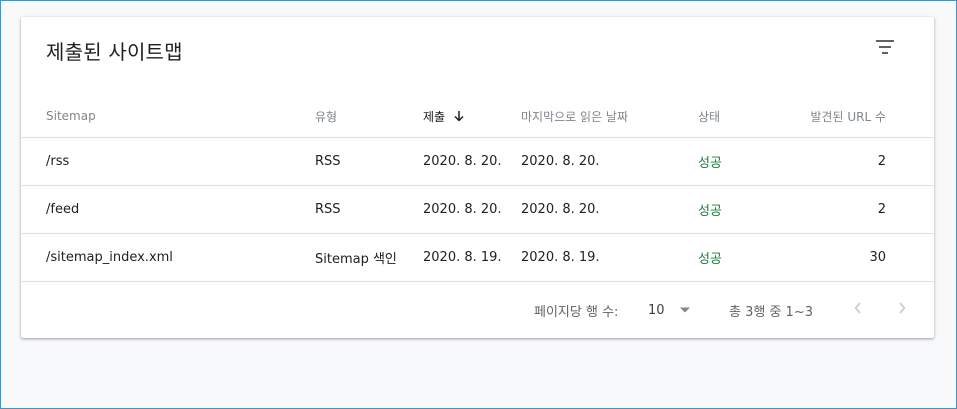 The image size is (957, 409). I want to click on rows-per-page-value: 10, so click(656, 310).